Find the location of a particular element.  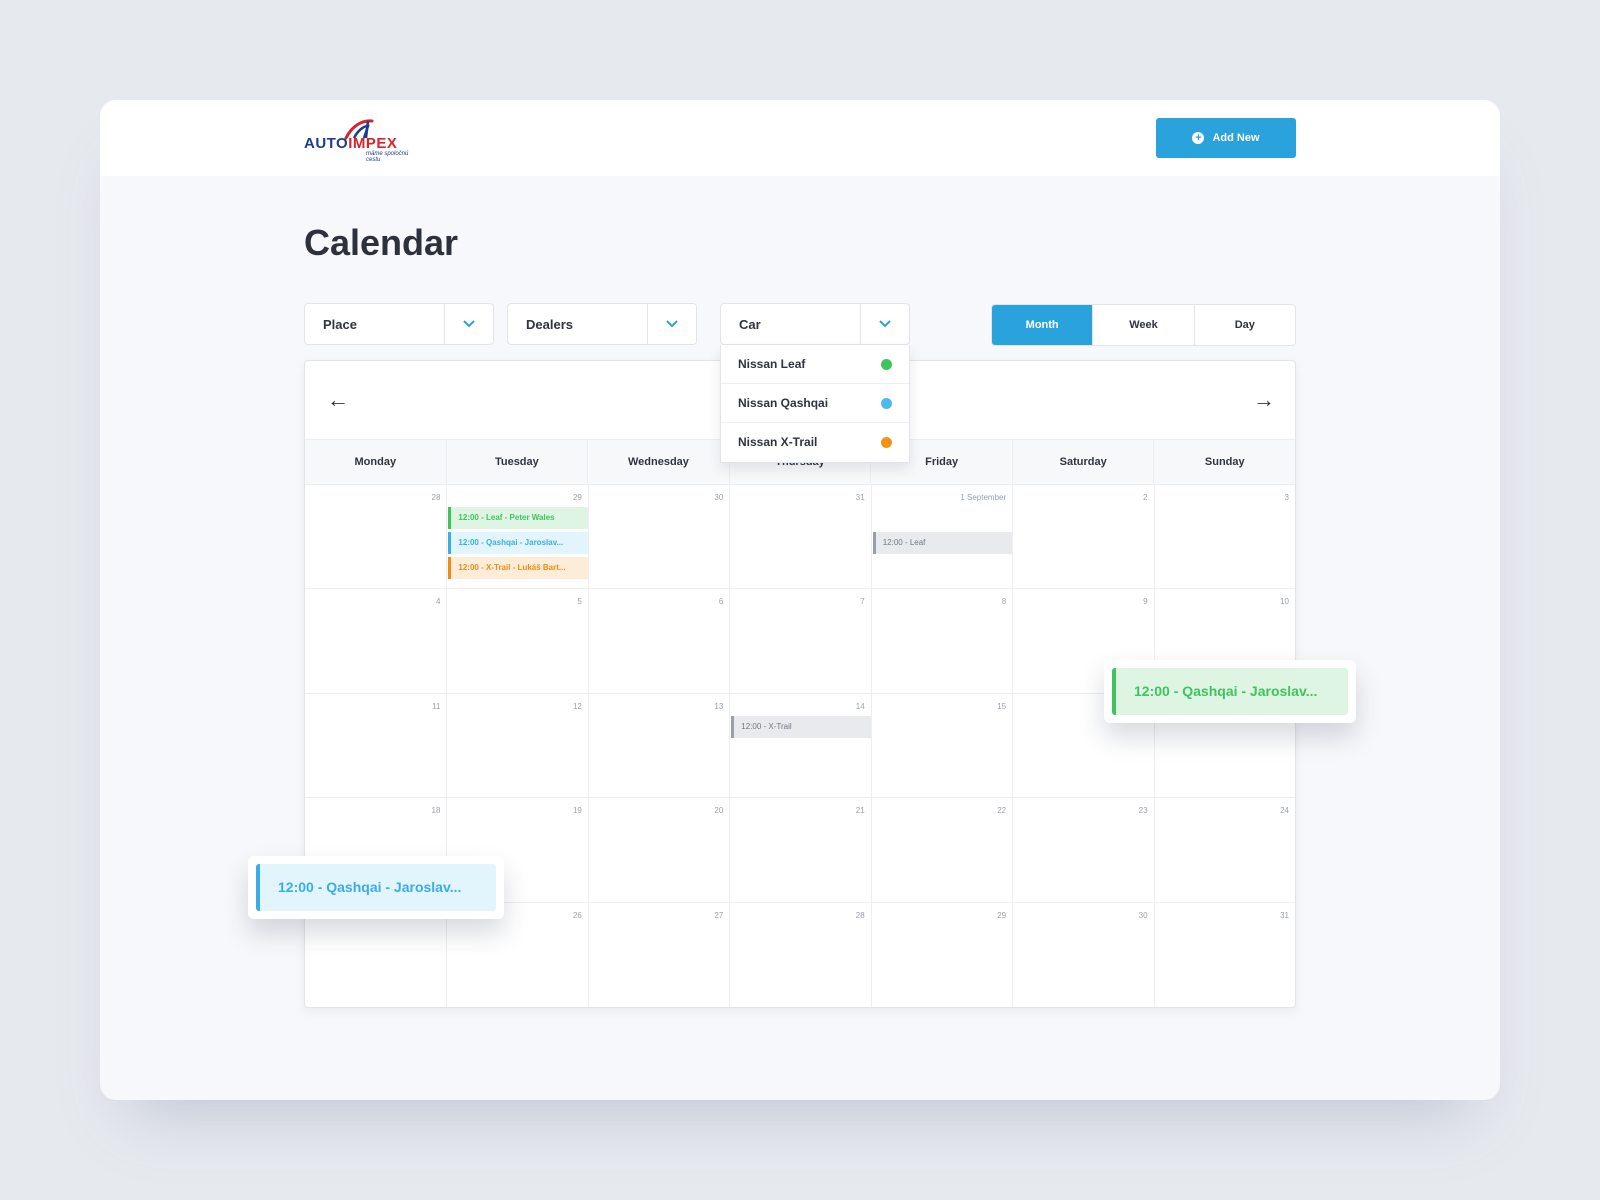

day-number: 18 is located at coordinates (436, 811).